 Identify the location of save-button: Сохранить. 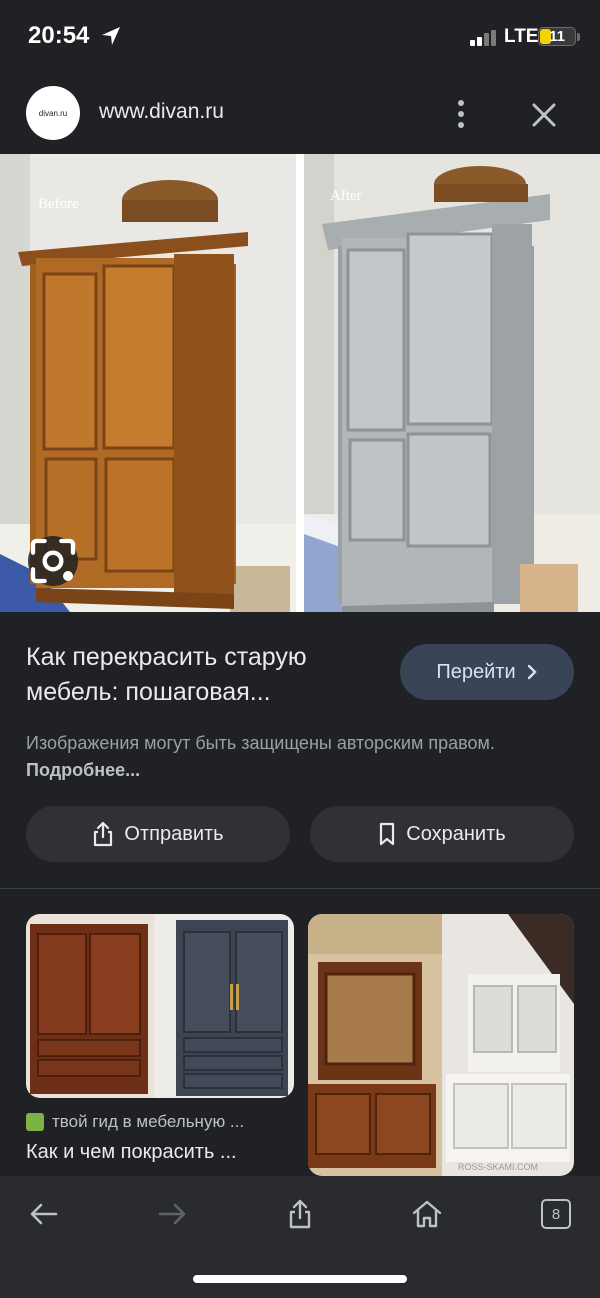
(442, 834).